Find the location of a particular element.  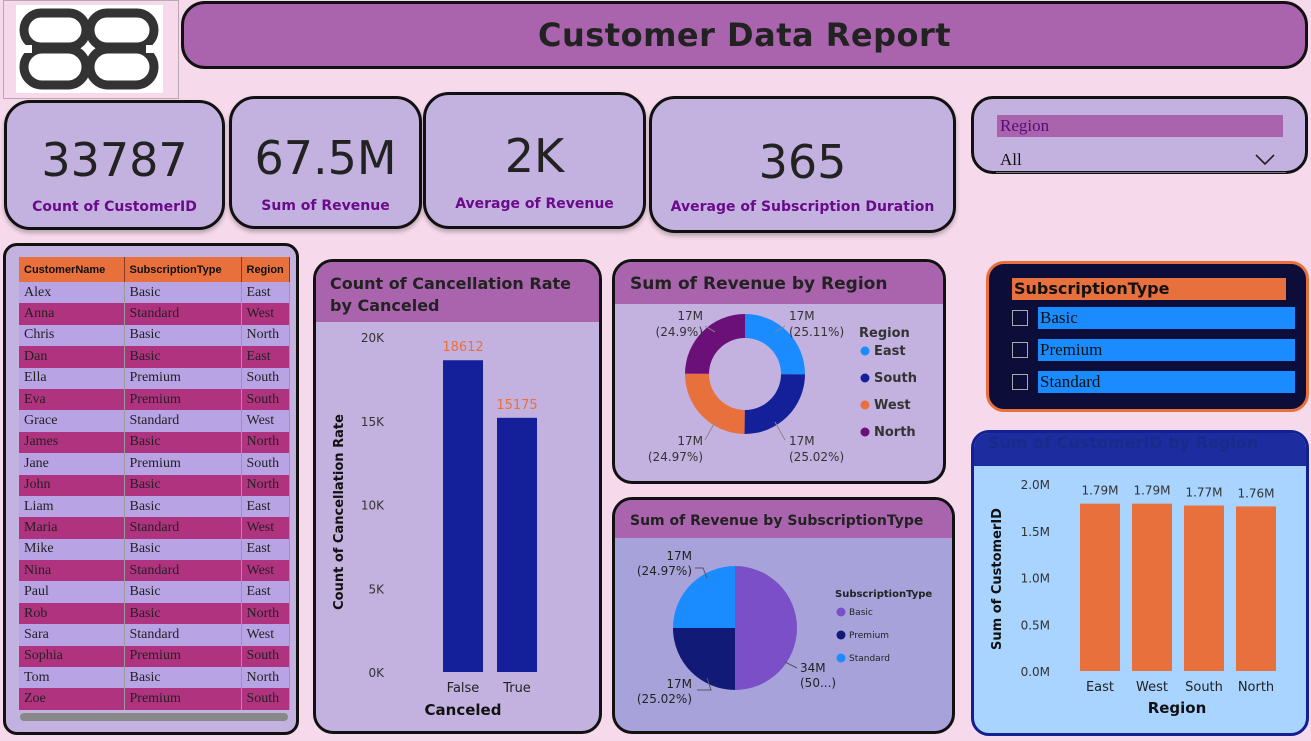

data-label: 1.77M is located at coordinates (1203, 493).